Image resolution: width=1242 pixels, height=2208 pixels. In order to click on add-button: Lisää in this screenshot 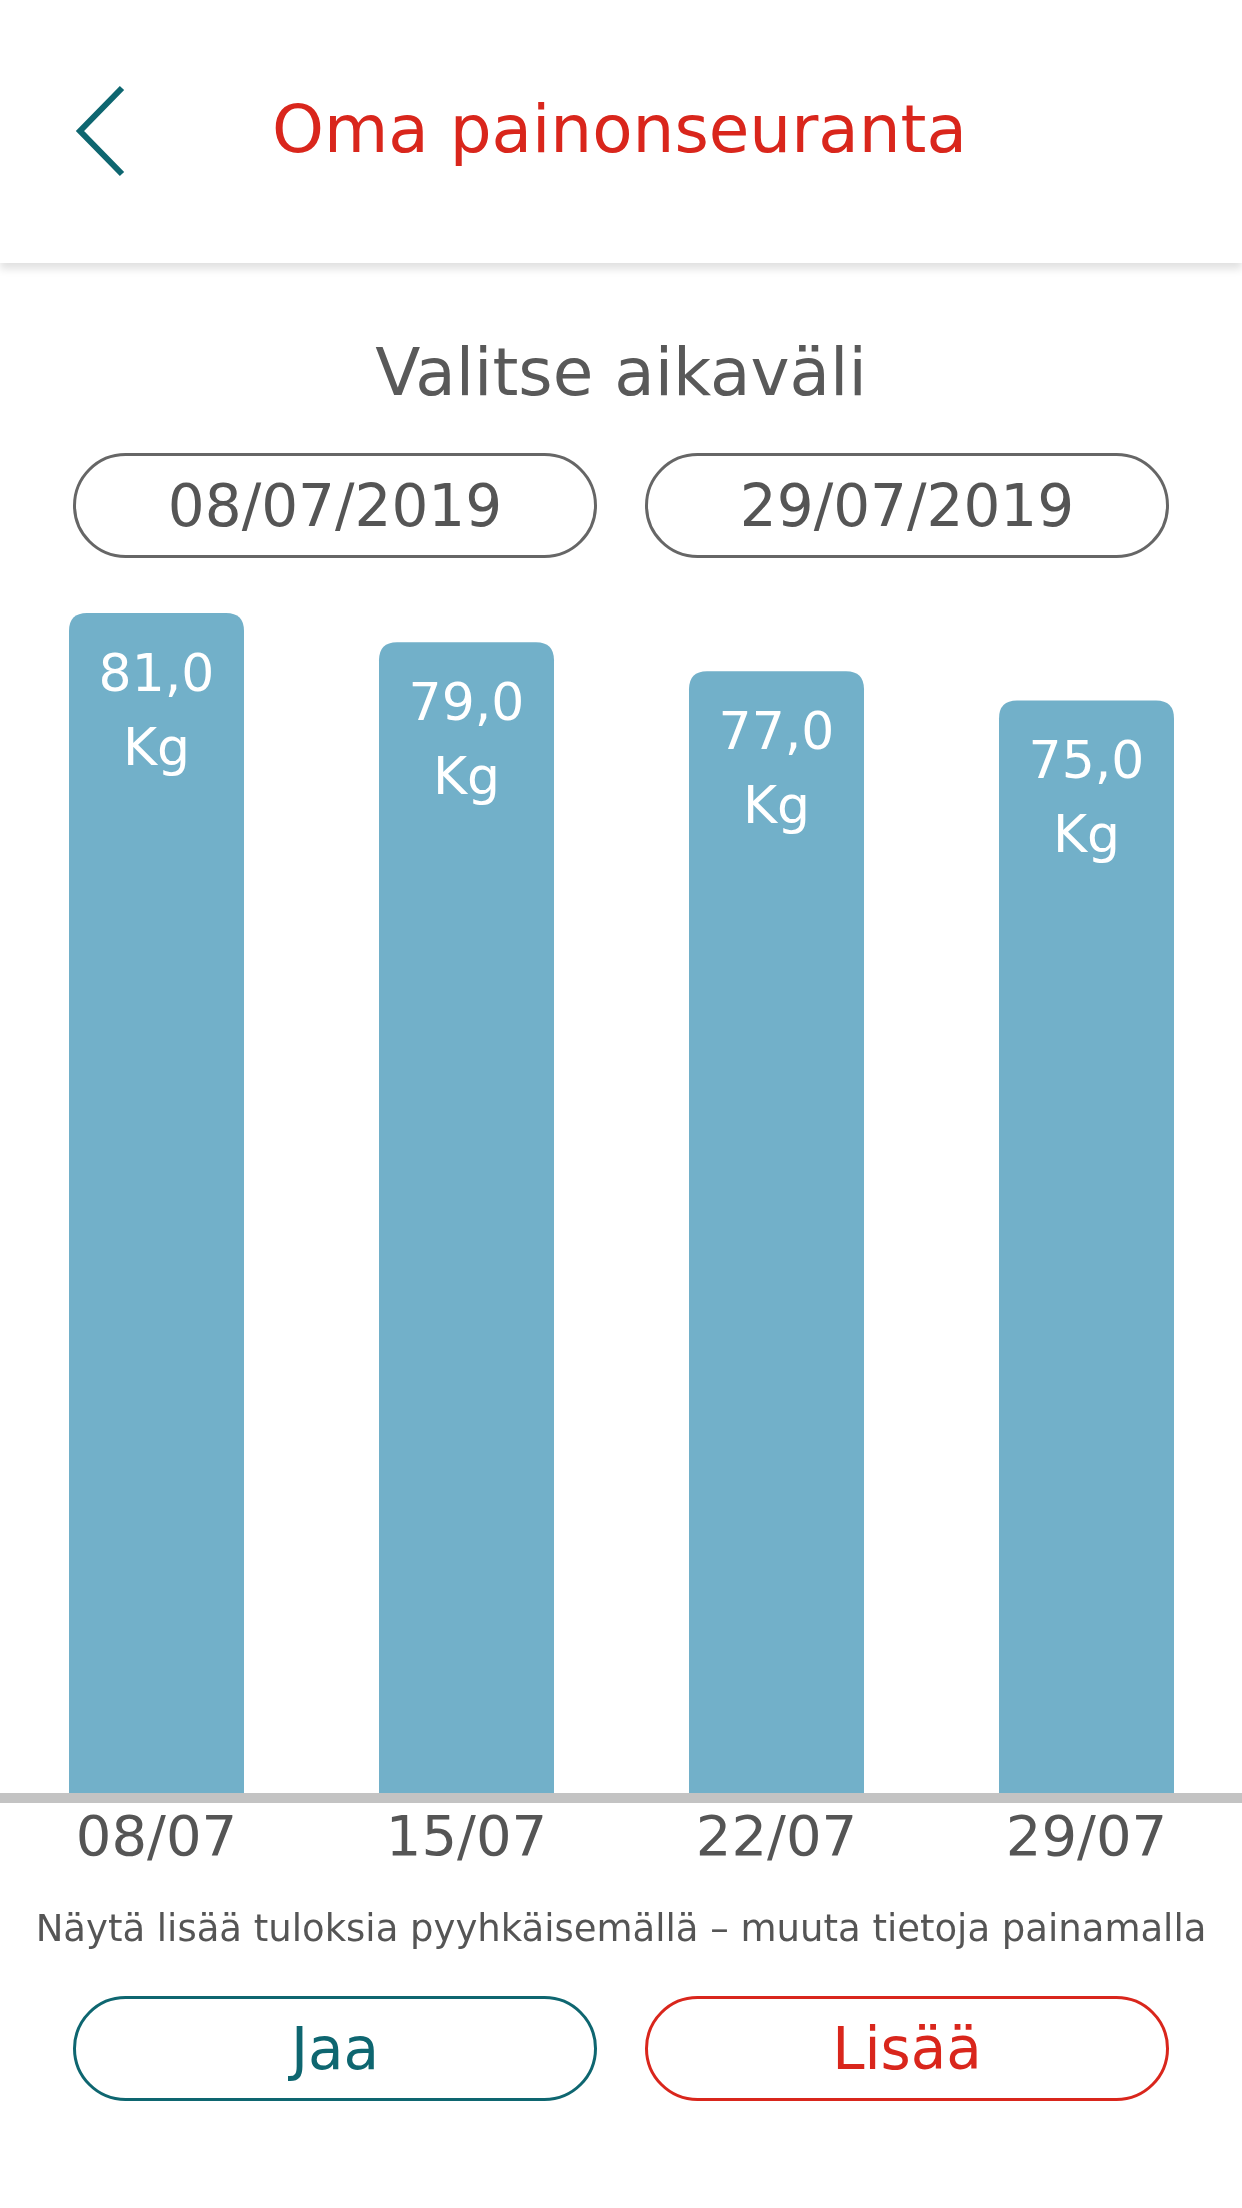, I will do `click(907, 2048)`.